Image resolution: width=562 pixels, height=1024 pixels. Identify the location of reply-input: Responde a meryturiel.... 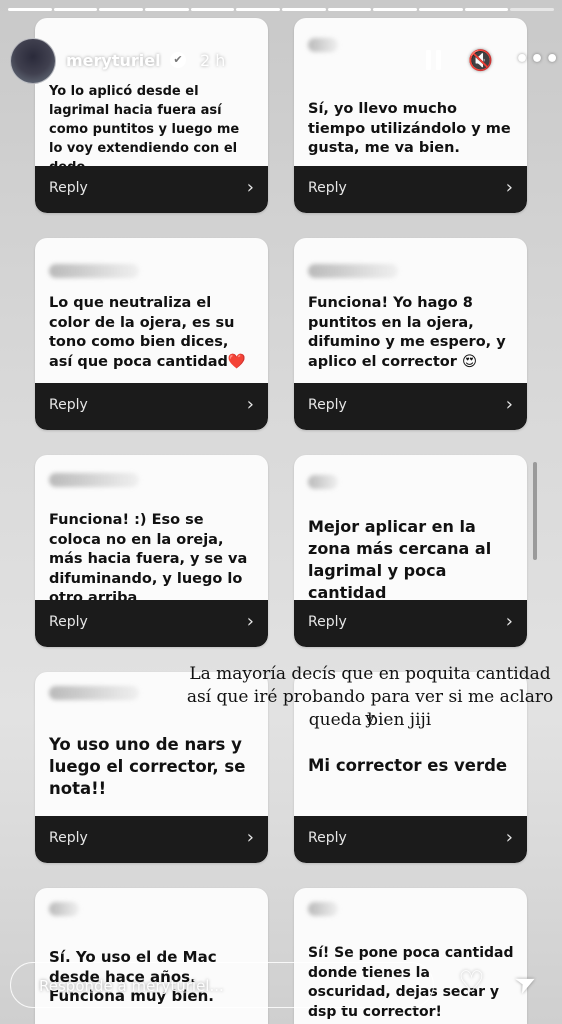
(222, 985).